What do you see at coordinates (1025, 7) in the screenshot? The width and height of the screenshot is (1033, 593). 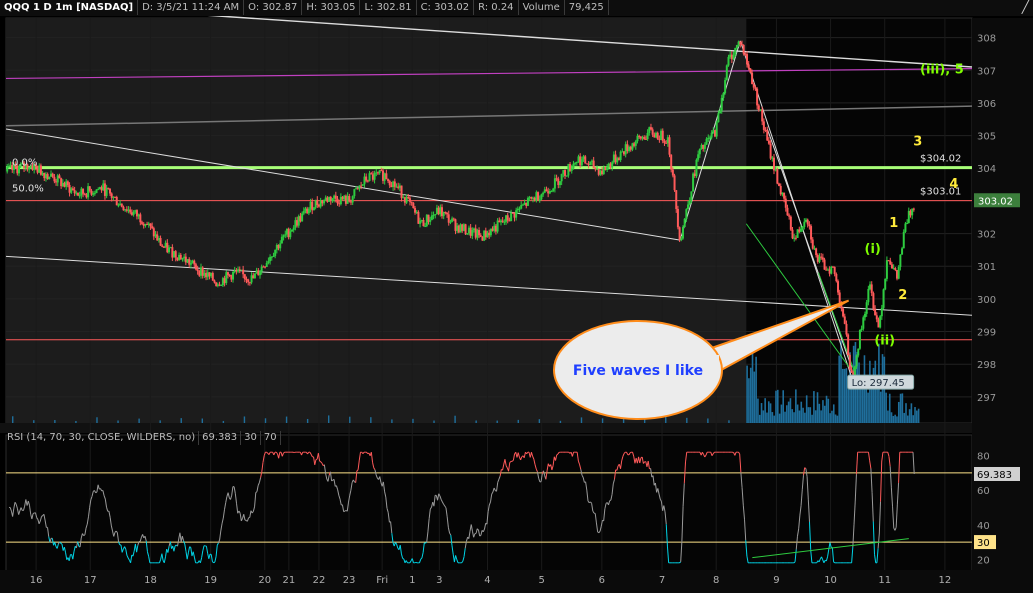 I see `drawing-tool-icon: ╱` at bounding box center [1025, 7].